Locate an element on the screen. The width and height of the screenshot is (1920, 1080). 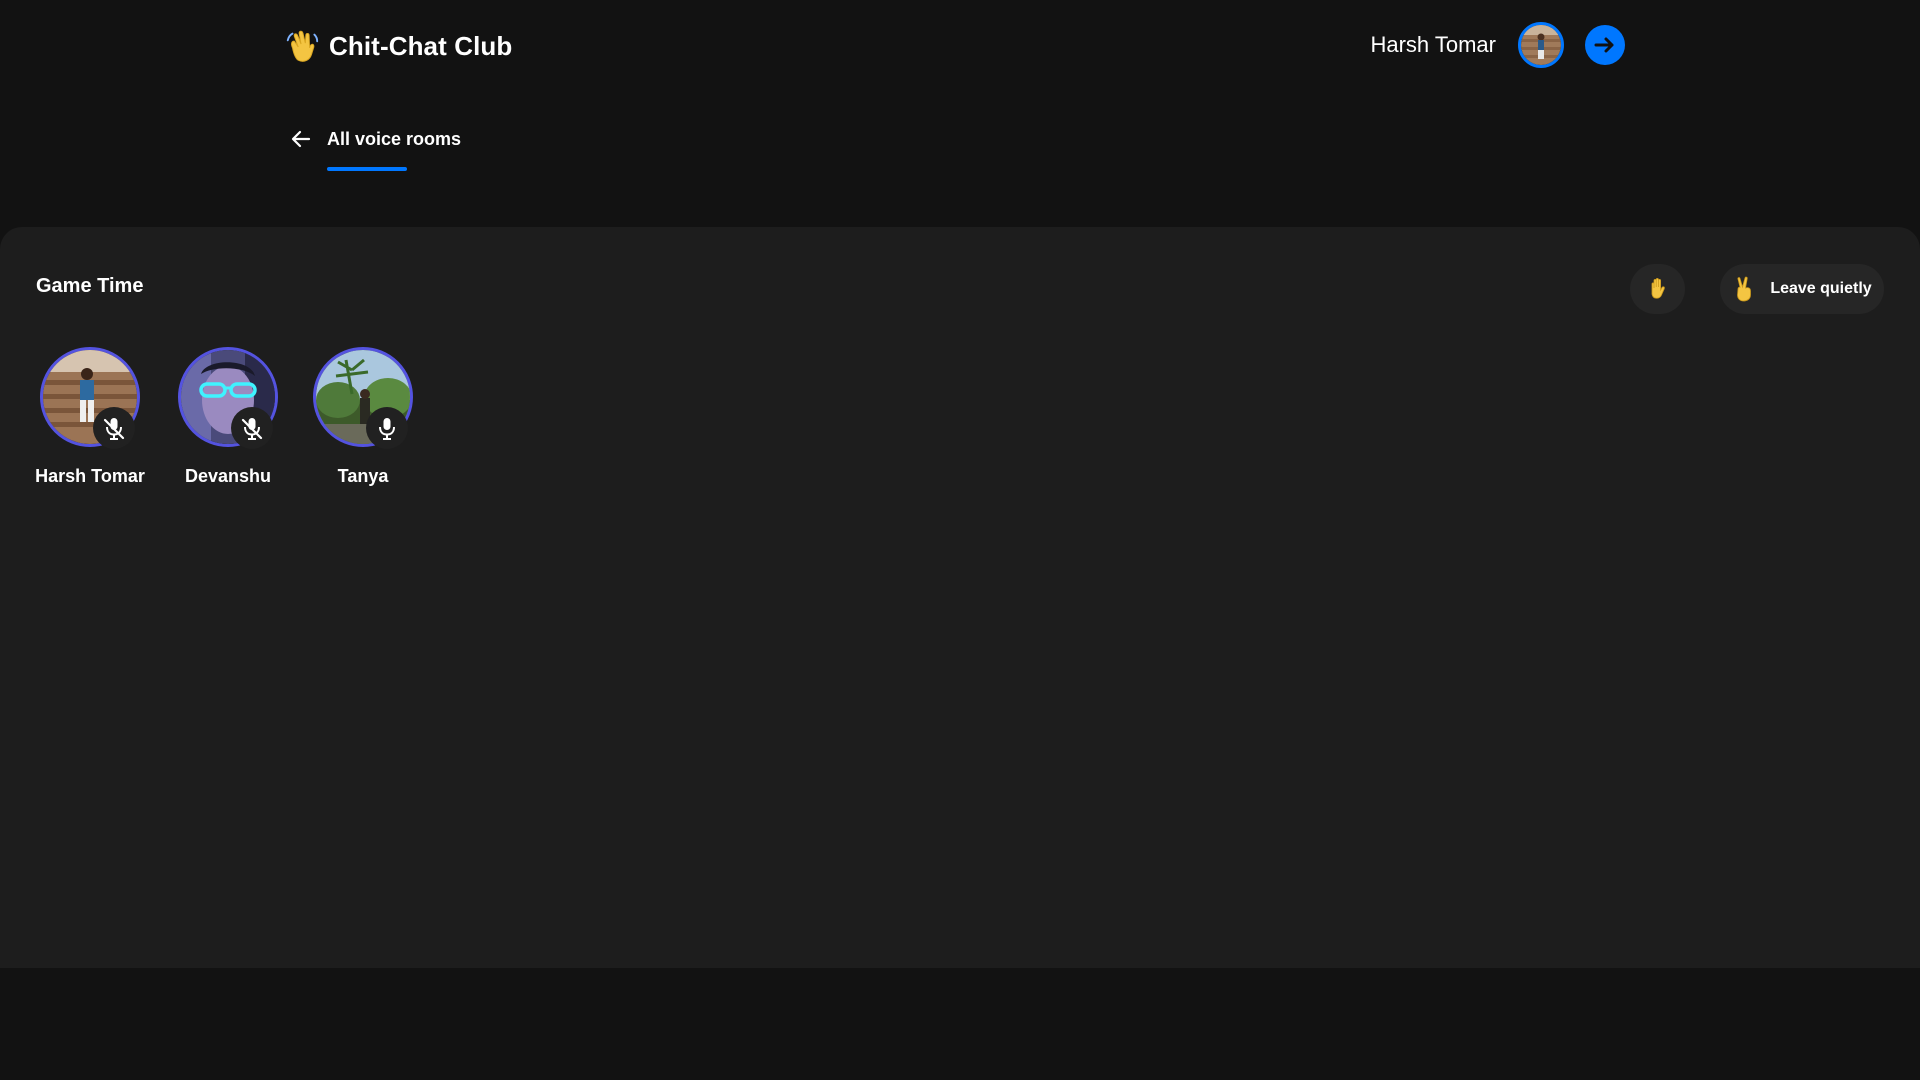
arrow-left-icon is located at coordinates (301, 139).